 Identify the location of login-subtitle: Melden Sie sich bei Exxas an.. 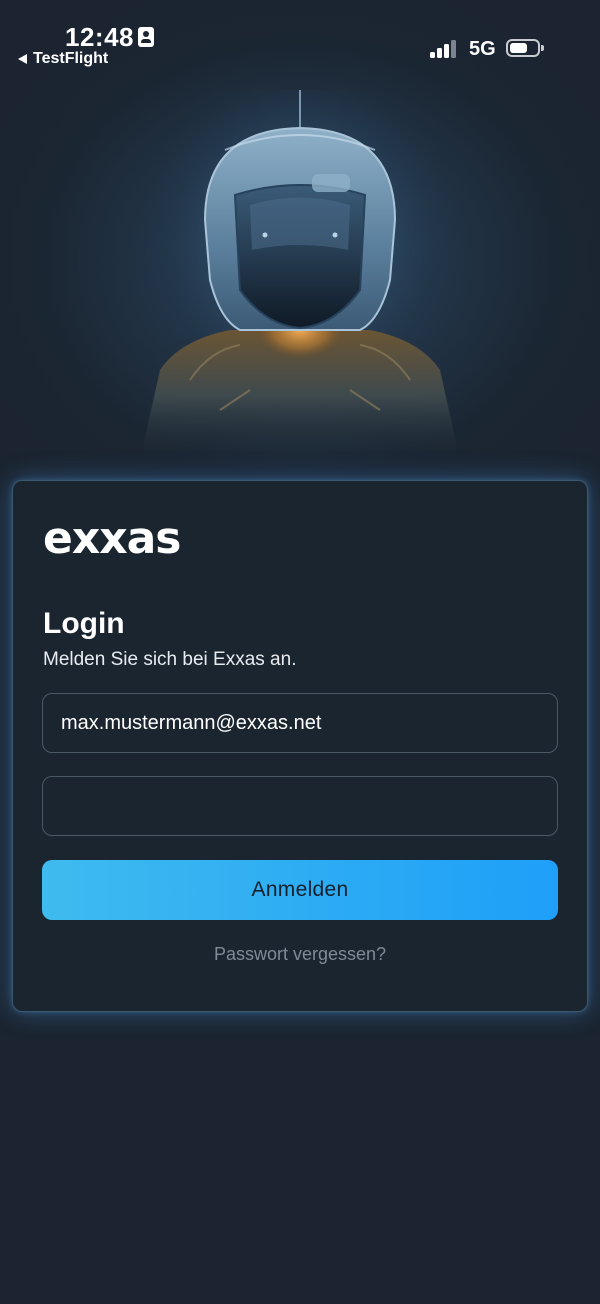
(170, 659).